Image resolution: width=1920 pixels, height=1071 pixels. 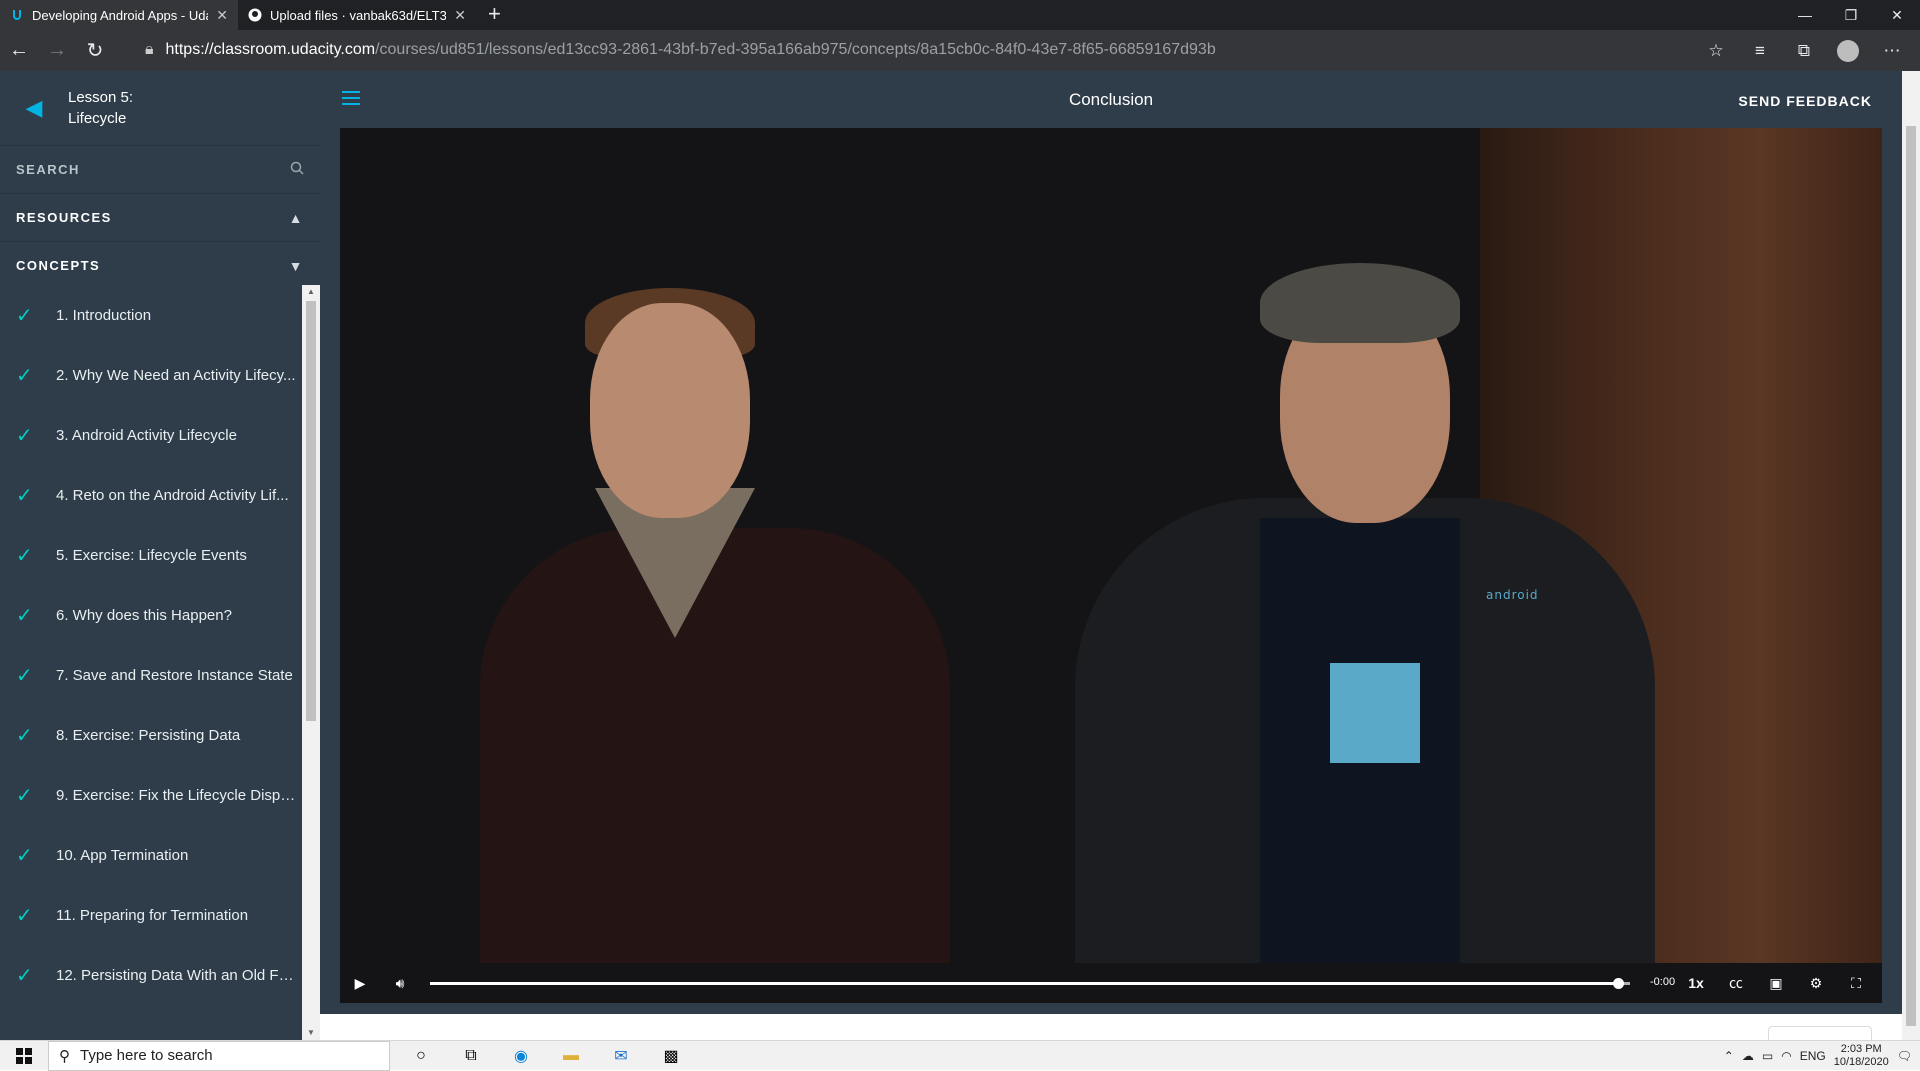 I want to click on video-controls: ▶ 🔊︎ -0:00 1x ㏄ ▣ ⚙ ⛶, so click(x=1111, y=983).